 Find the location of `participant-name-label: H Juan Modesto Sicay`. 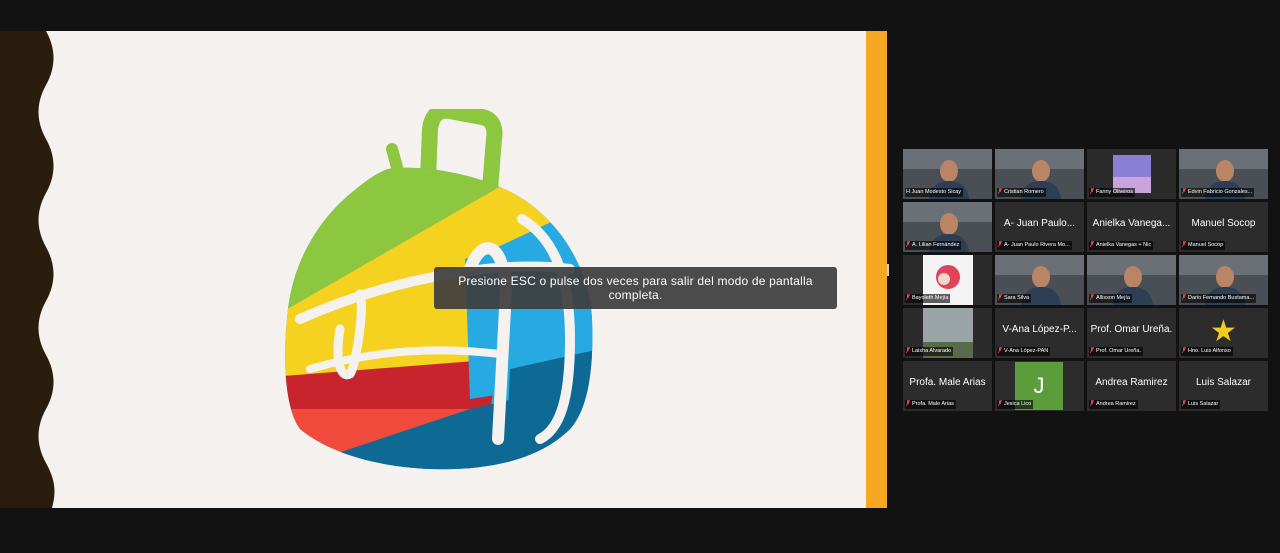

participant-name-label: H Juan Modesto Sicay is located at coordinates (934, 192).